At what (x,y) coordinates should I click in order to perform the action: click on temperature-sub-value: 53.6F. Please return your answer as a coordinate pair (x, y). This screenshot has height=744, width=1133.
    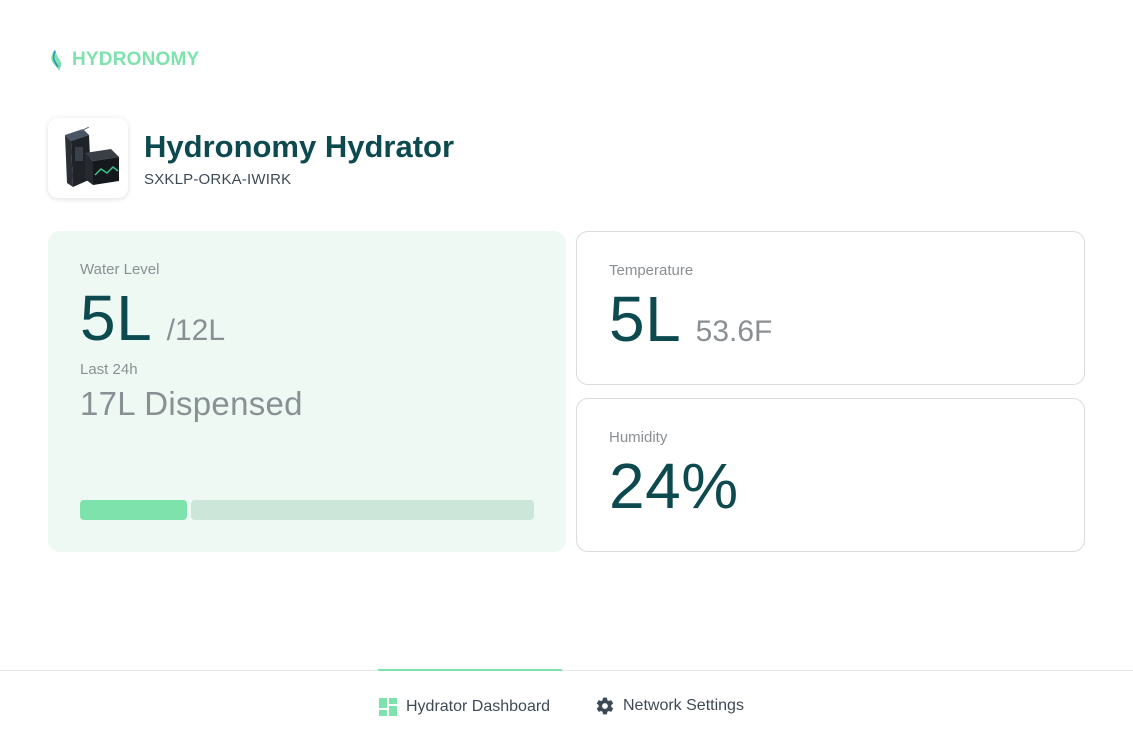
    Looking at the image, I should click on (734, 331).